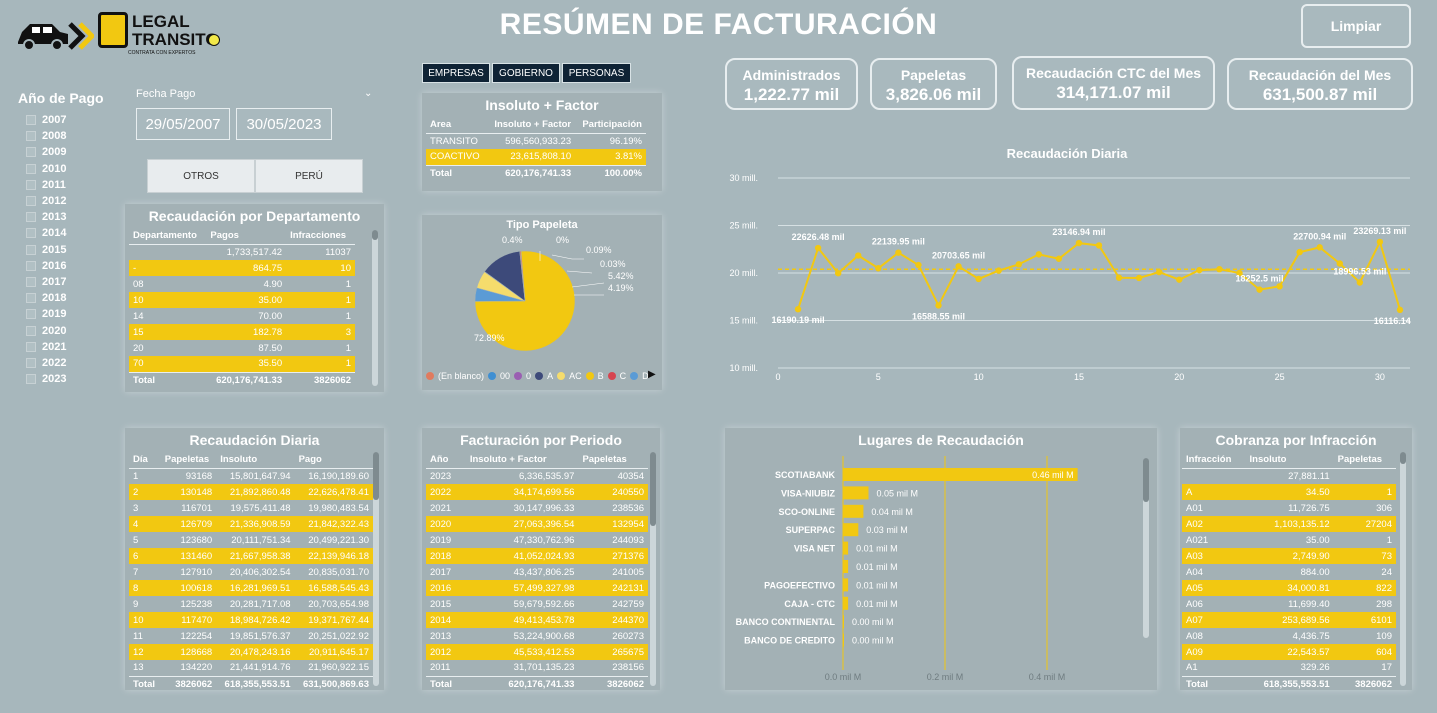 The height and width of the screenshot is (713, 1437). What do you see at coordinates (72, 120) in the screenshot?
I see `year-option: 2007` at bounding box center [72, 120].